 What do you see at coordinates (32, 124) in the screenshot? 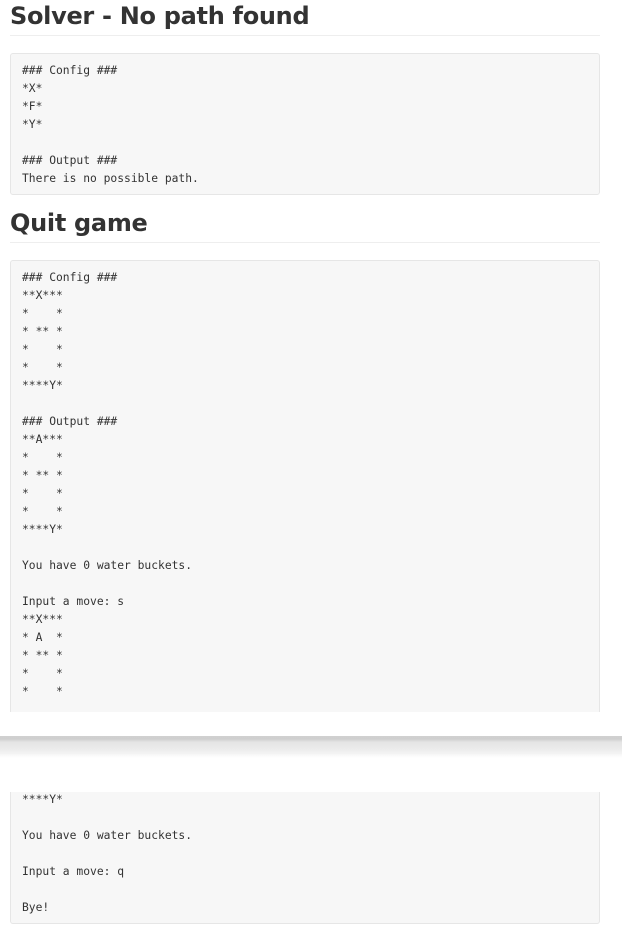
I see `code-line: *Y*` at bounding box center [32, 124].